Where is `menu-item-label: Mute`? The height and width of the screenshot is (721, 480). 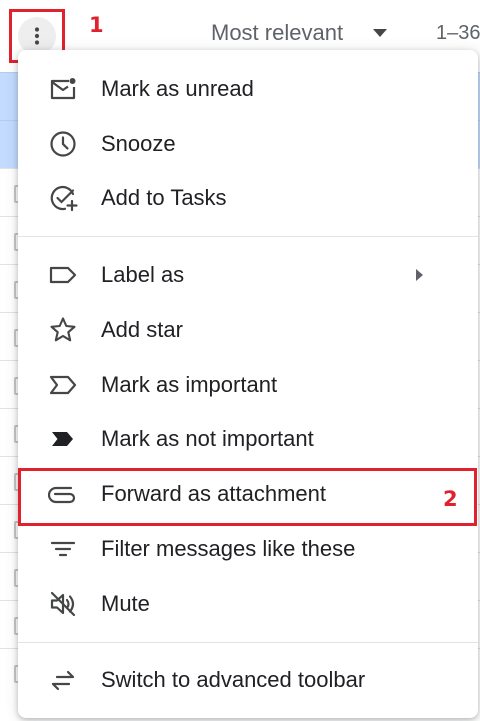
menu-item-label: Mute is located at coordinates (125, 603).